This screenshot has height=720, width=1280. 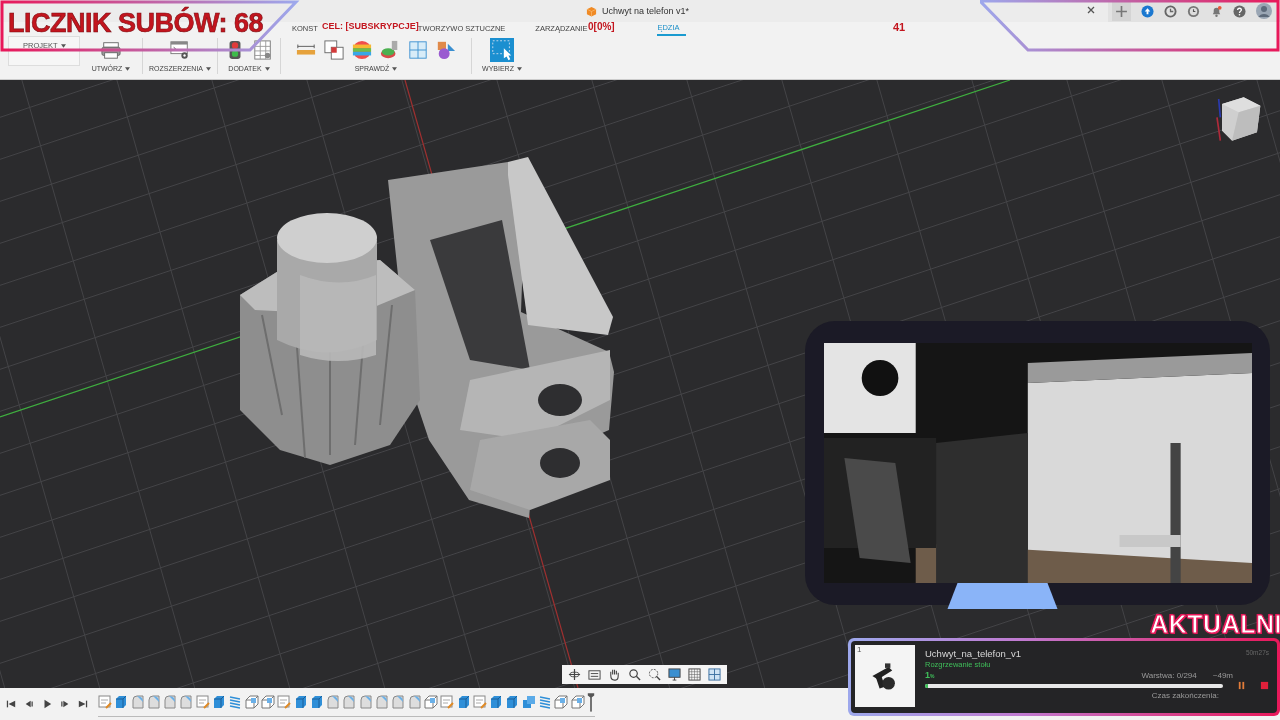 What do you see at coordinates (1185, 695) in the screenshot?
I see `finish-time-label: Czas zakończenia:` at bounding box center [1185, 695].